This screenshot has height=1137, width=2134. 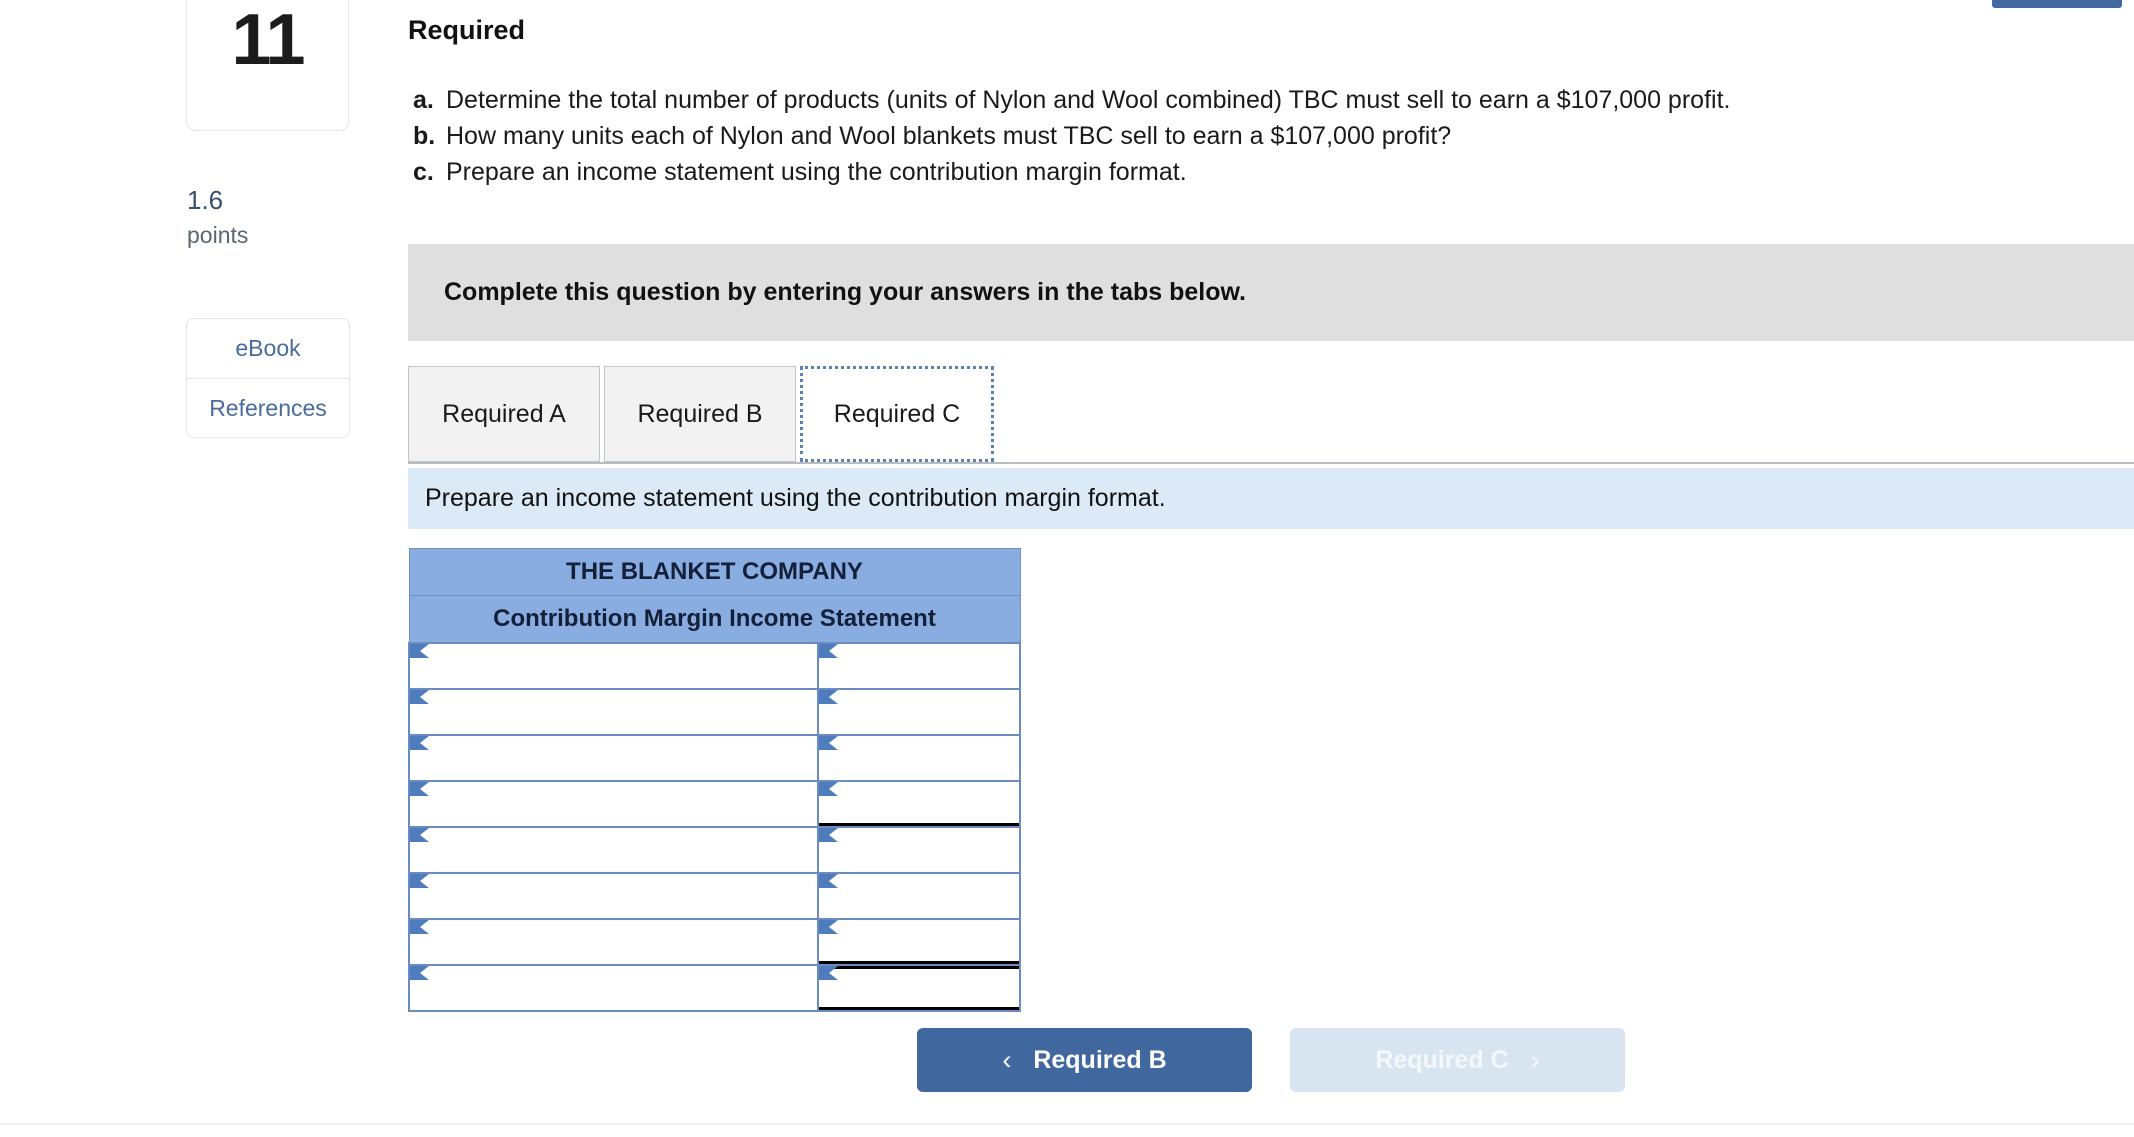 What do you see at coordinates (1067, 1124) in the screenshot?
I see `page-bottom-divider` at bounding box center [1067, 1124].